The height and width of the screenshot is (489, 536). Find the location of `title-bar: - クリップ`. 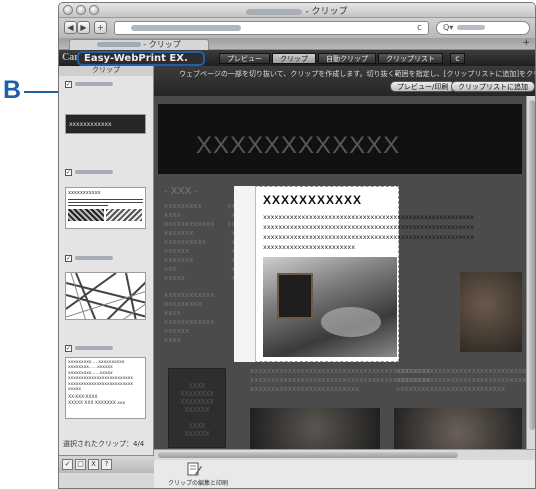

title-bar: - クリップ is located at coordinates (297, 10).